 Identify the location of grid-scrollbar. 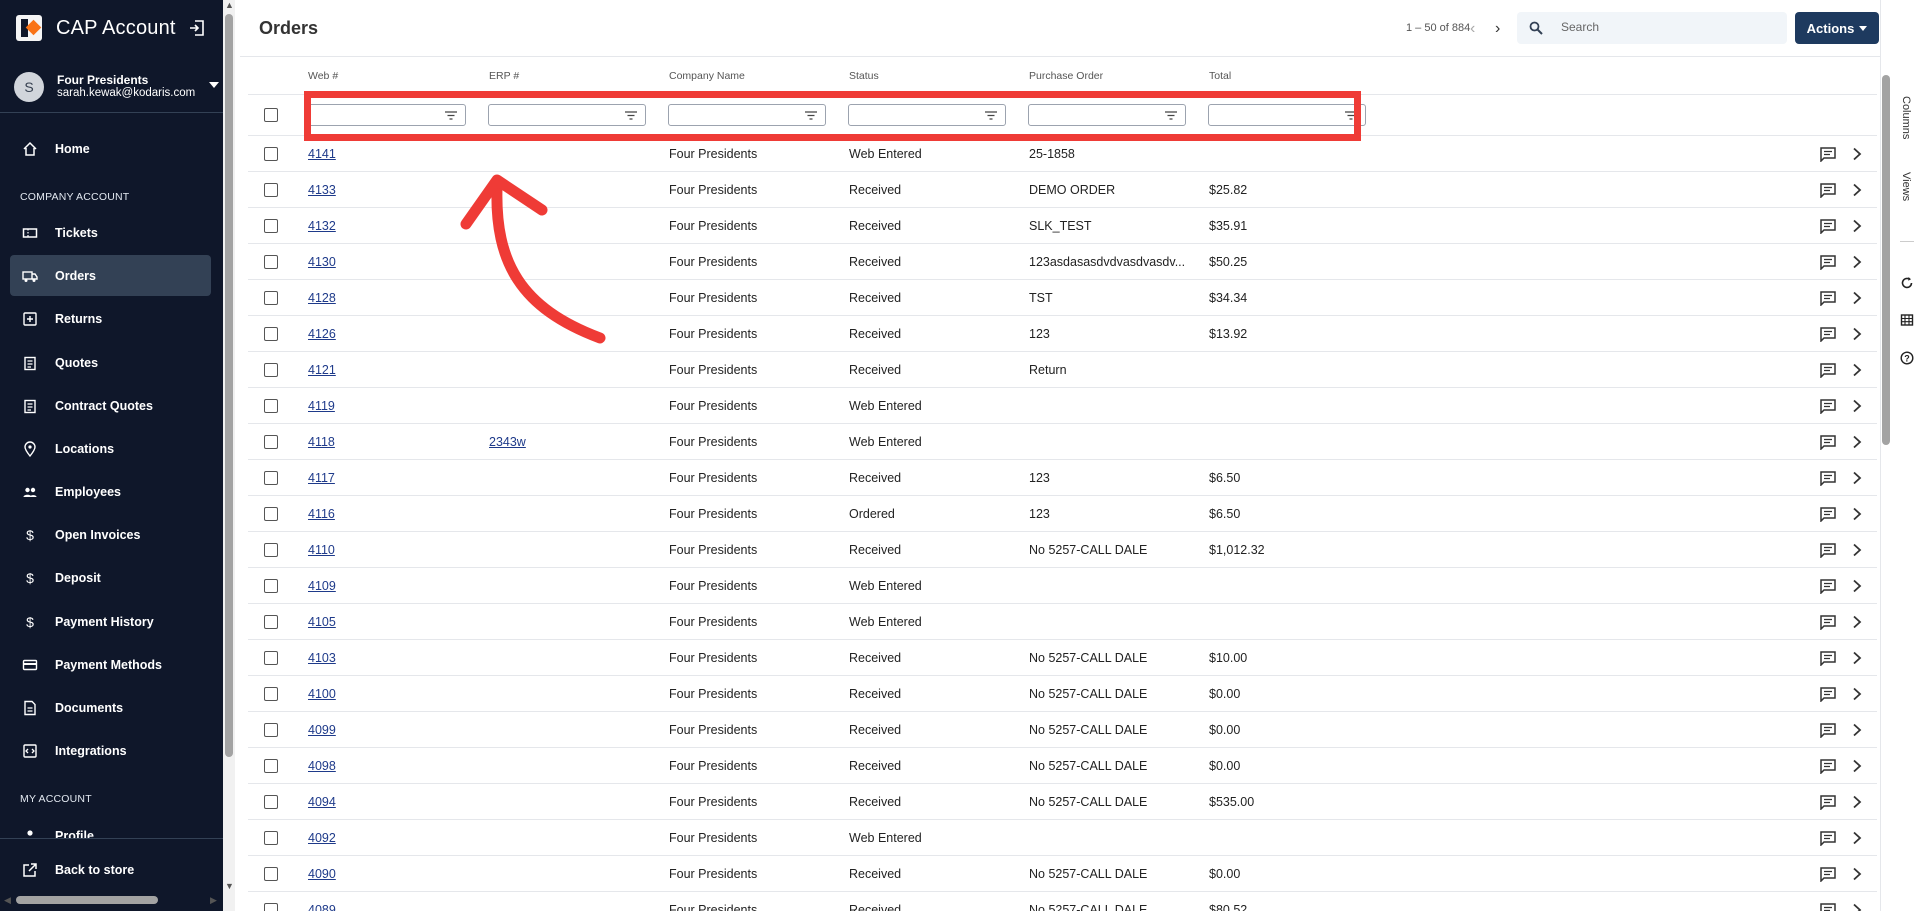
(1886, 260).